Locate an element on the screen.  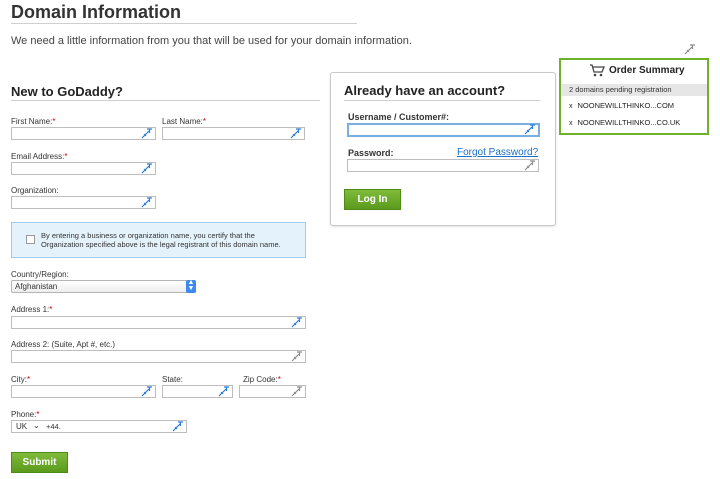
username-label: Username / Customer#: is located at coordinates (399, 117).